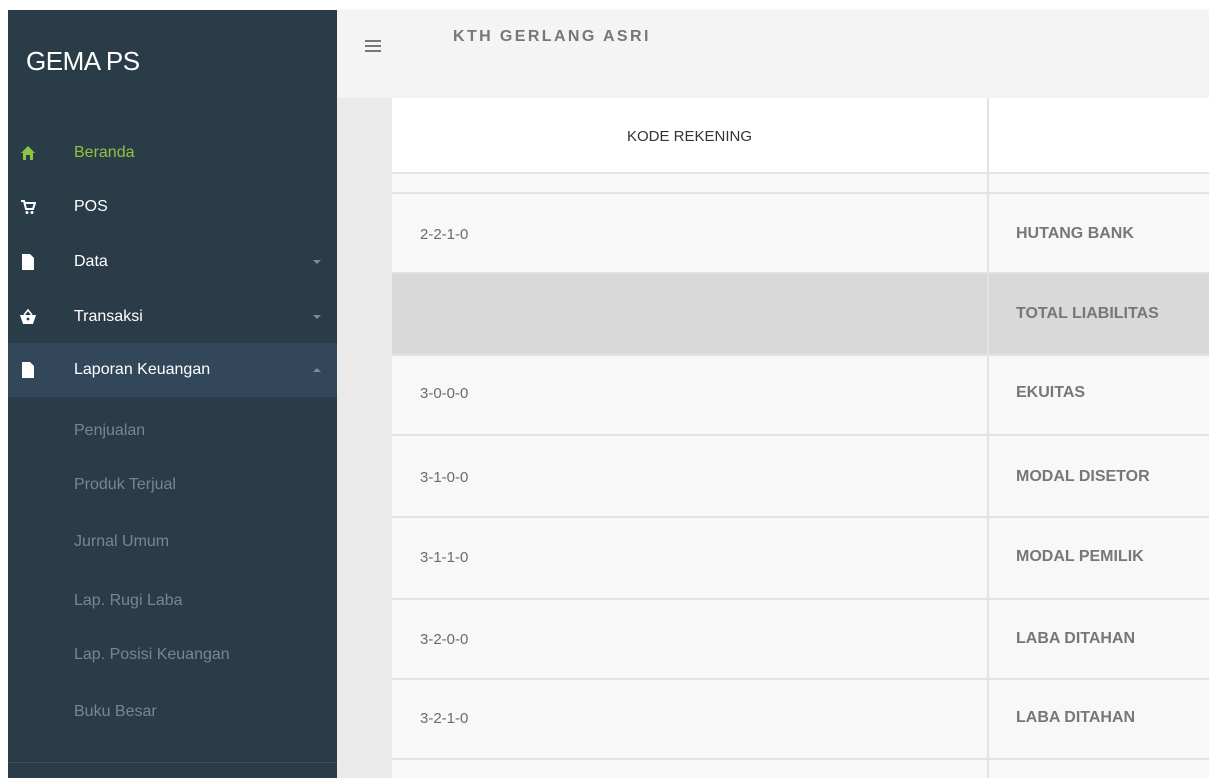 This screenshot has height=778, width=1209. I want to click on account-name: EKUITAS, so click(1051, 392).